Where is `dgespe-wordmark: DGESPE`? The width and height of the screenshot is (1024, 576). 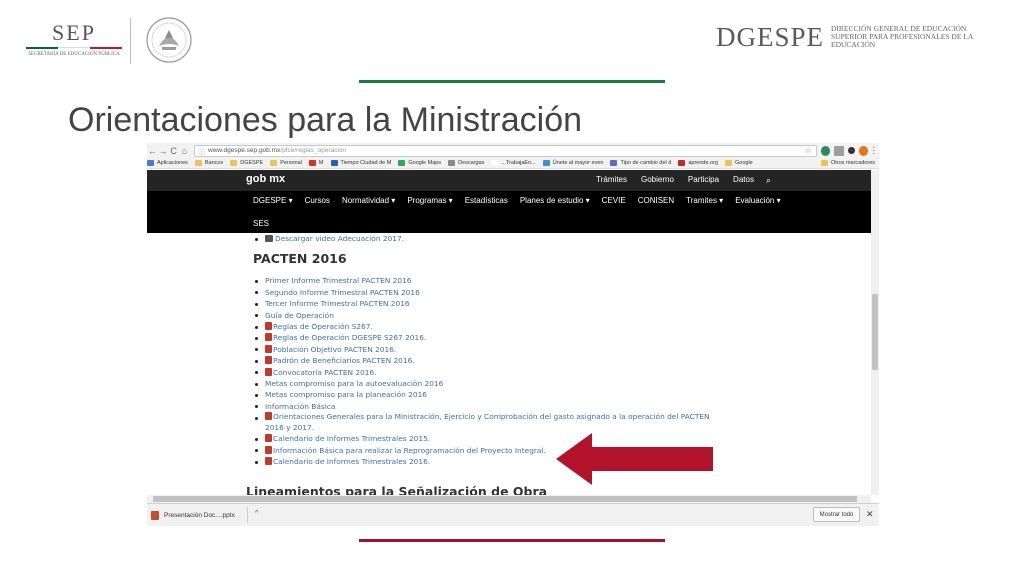 dgespe-wordmark: DGESPE is located at coordinates (770, 37).